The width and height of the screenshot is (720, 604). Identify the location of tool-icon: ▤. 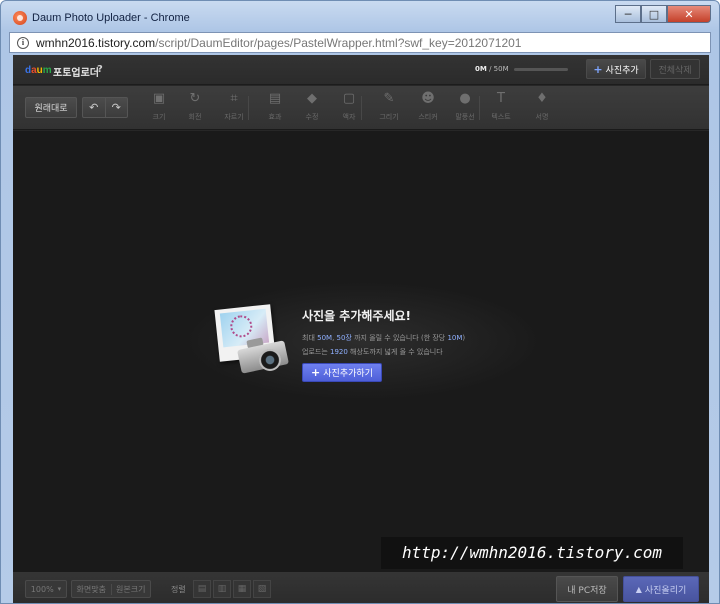
(275, 98).